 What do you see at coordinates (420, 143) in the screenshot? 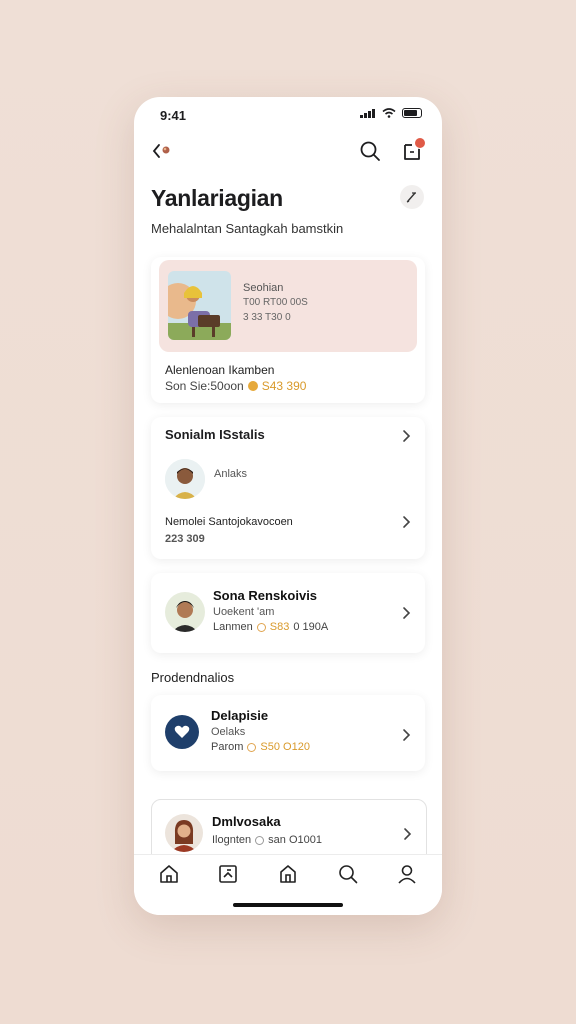
I see `notification-badge` at bounding box center [420, 143].